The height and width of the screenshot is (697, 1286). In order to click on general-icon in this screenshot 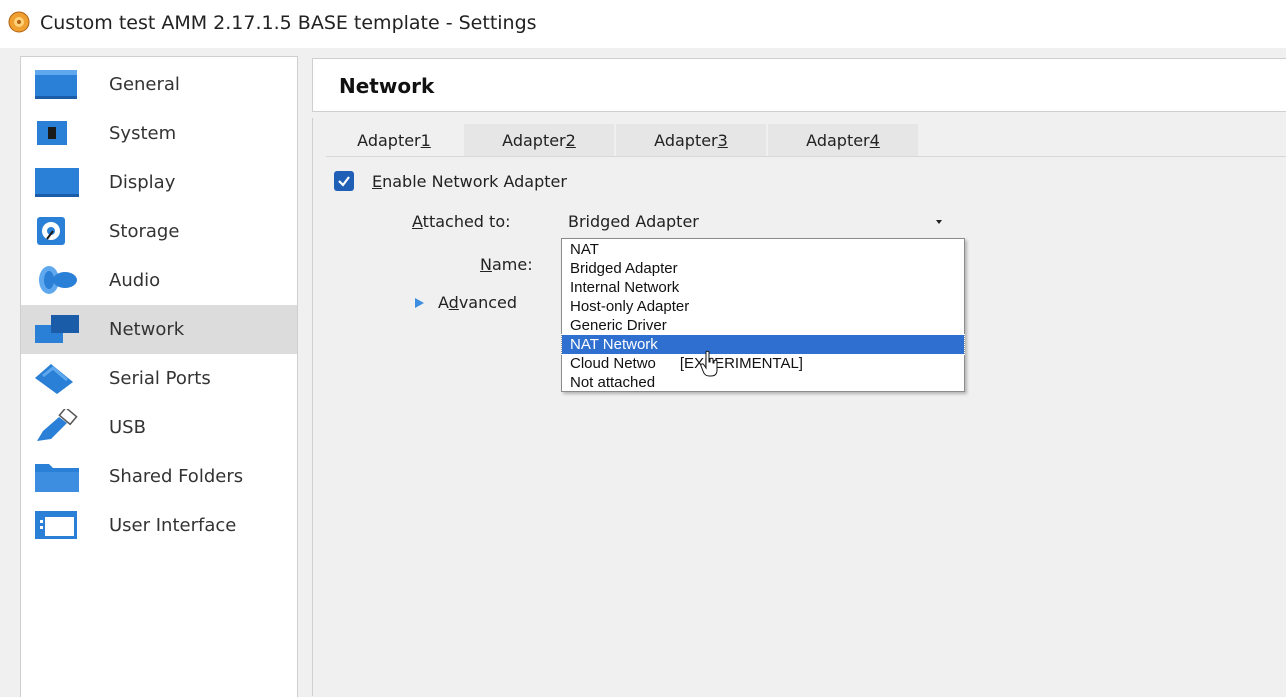, I will do `click(56, 84)`.